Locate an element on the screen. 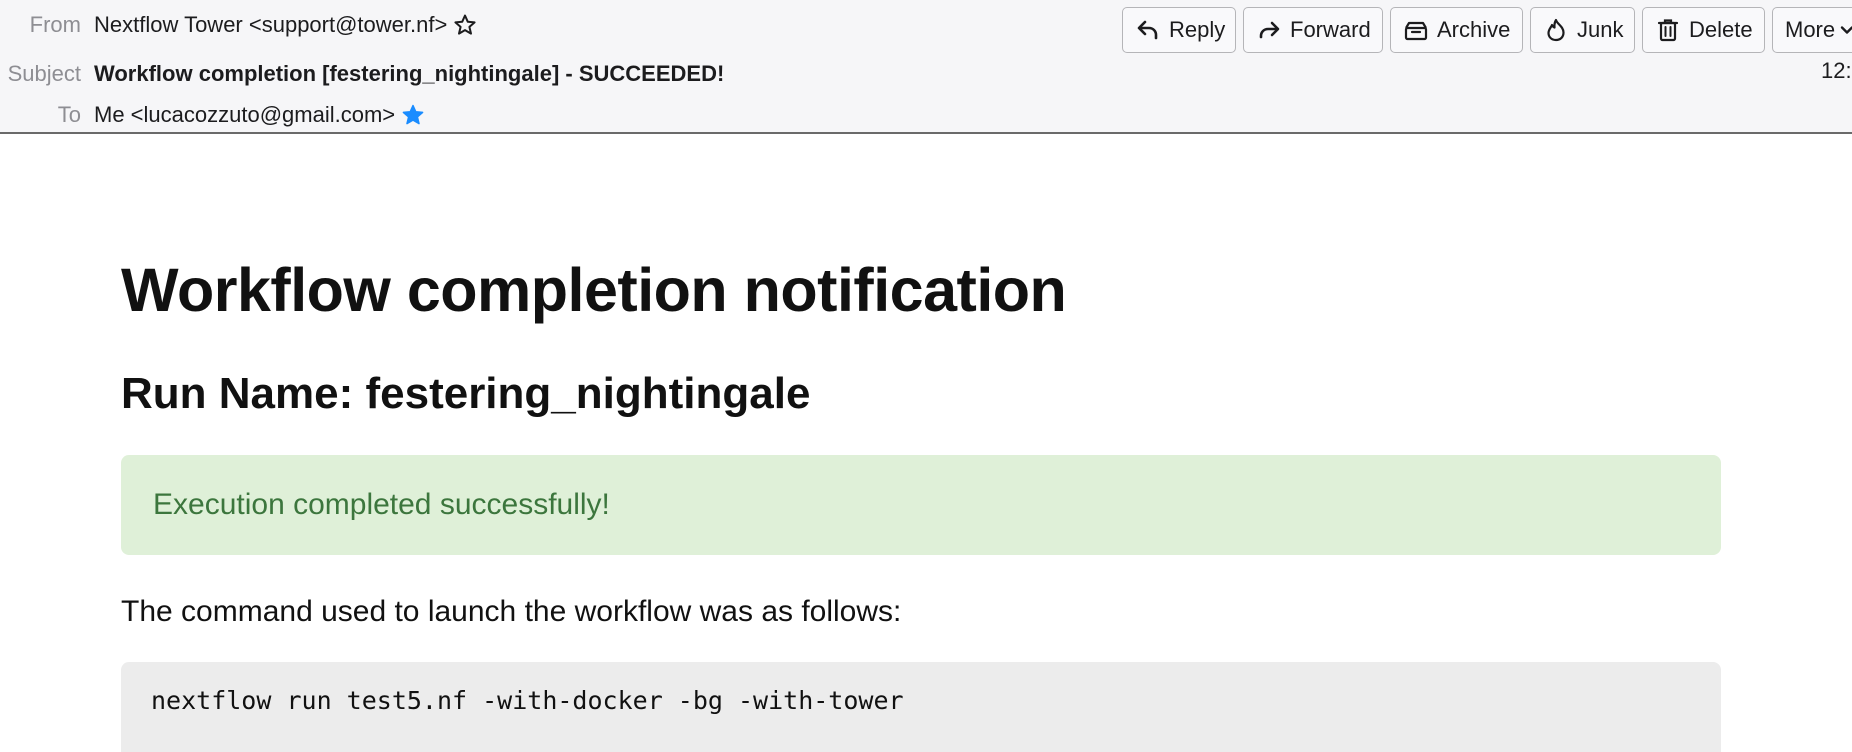  chevron-down-icon is located at coordinates (1846, 30).